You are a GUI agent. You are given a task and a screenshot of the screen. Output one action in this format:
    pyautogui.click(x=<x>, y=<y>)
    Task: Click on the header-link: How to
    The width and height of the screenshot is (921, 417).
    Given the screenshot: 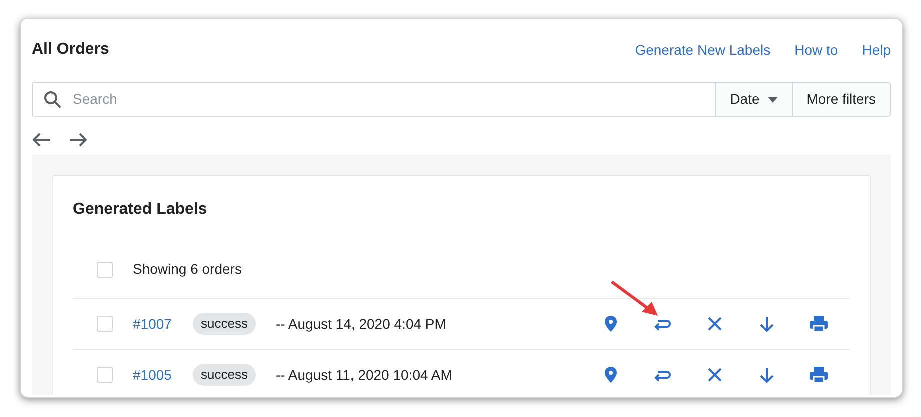 What is the action you would take?
    pyautogui.click(x=816, y=50)
    